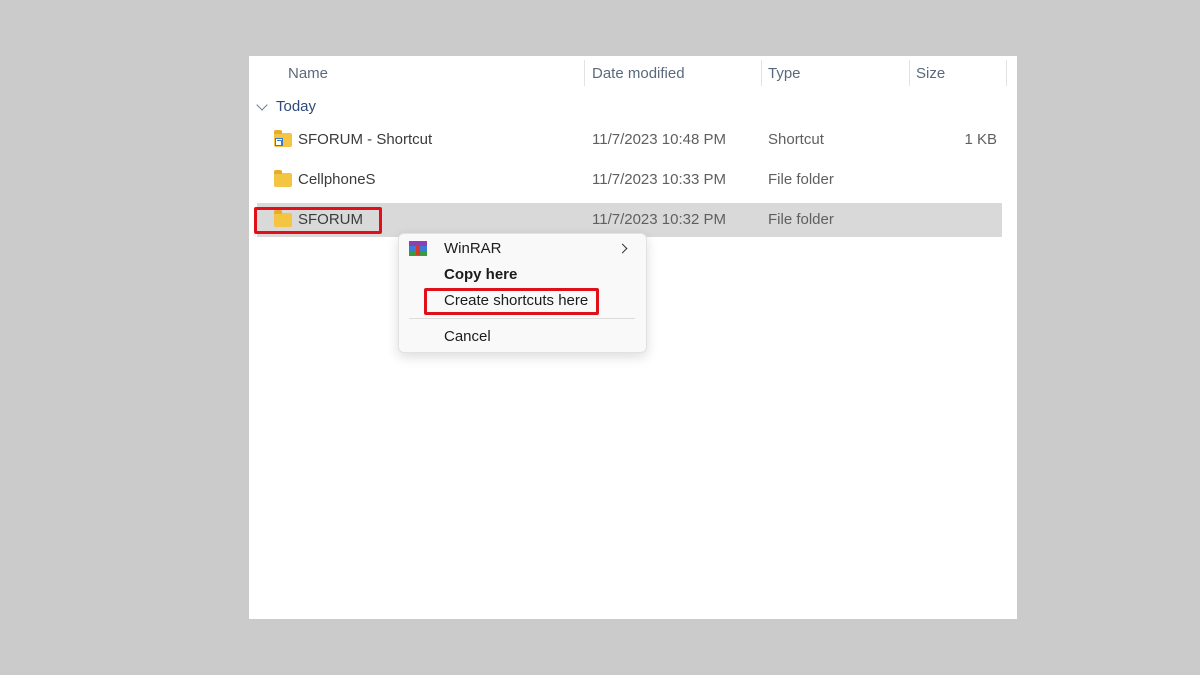  What do you see at coordinates (622, 248) in the screenshot?
I see `chevron-right-icon` at bounding box center [622, 248].